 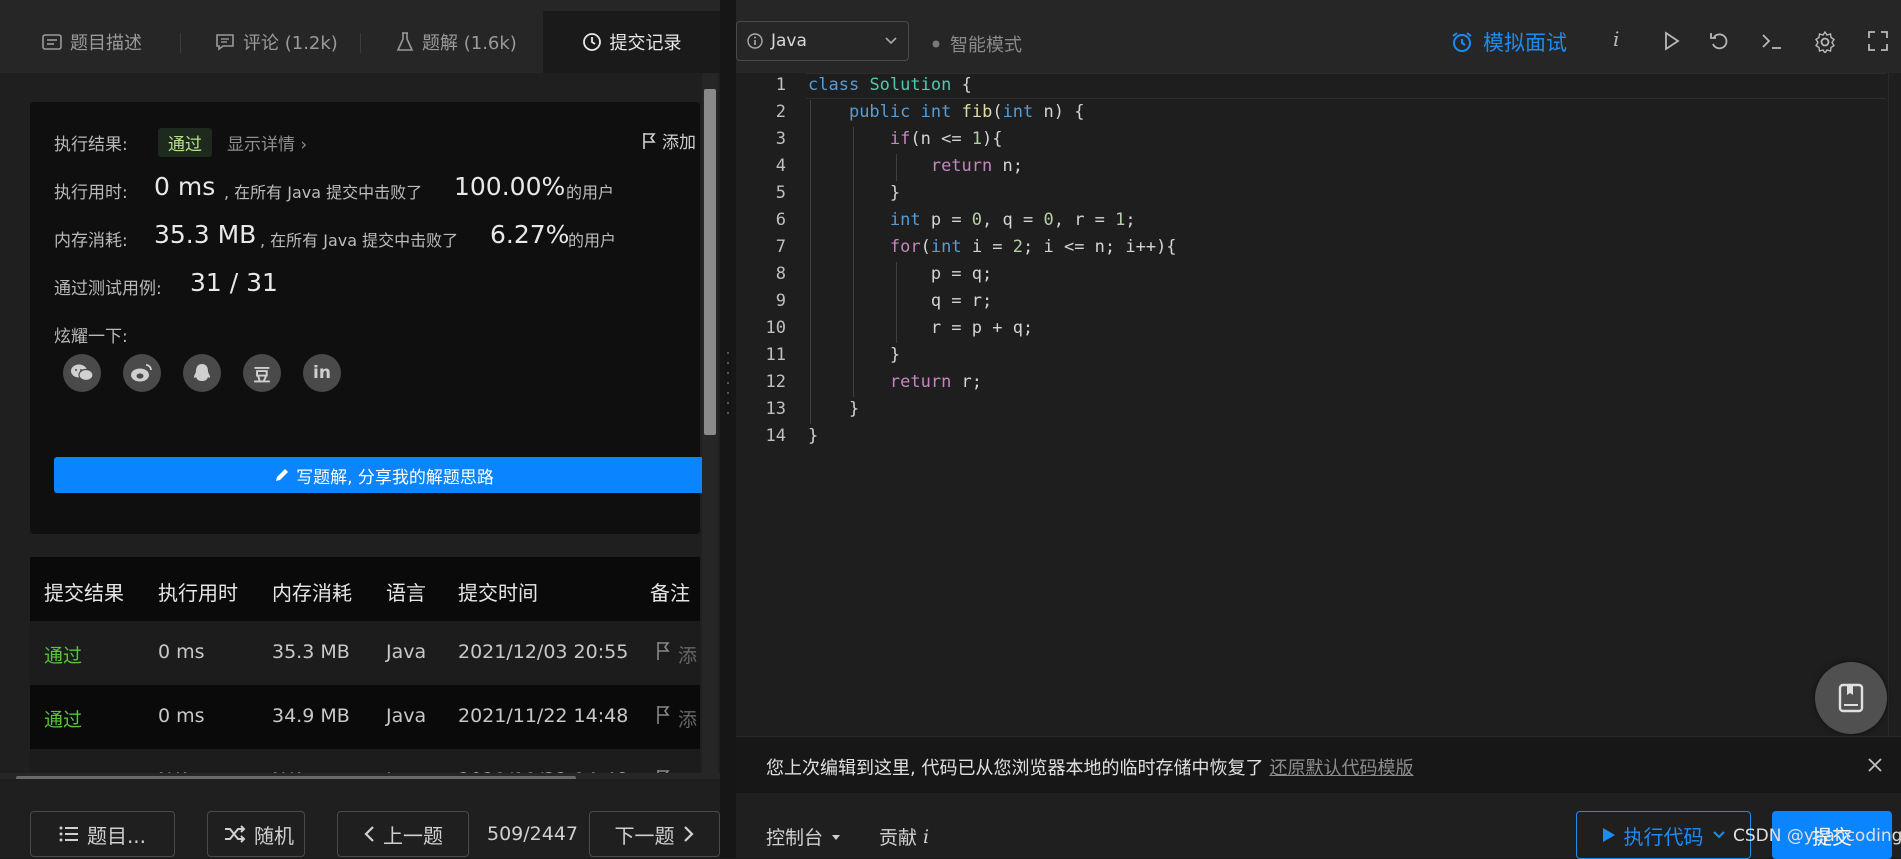 I want to click on code-line: r = p + q;, so click(x=921, y=328).